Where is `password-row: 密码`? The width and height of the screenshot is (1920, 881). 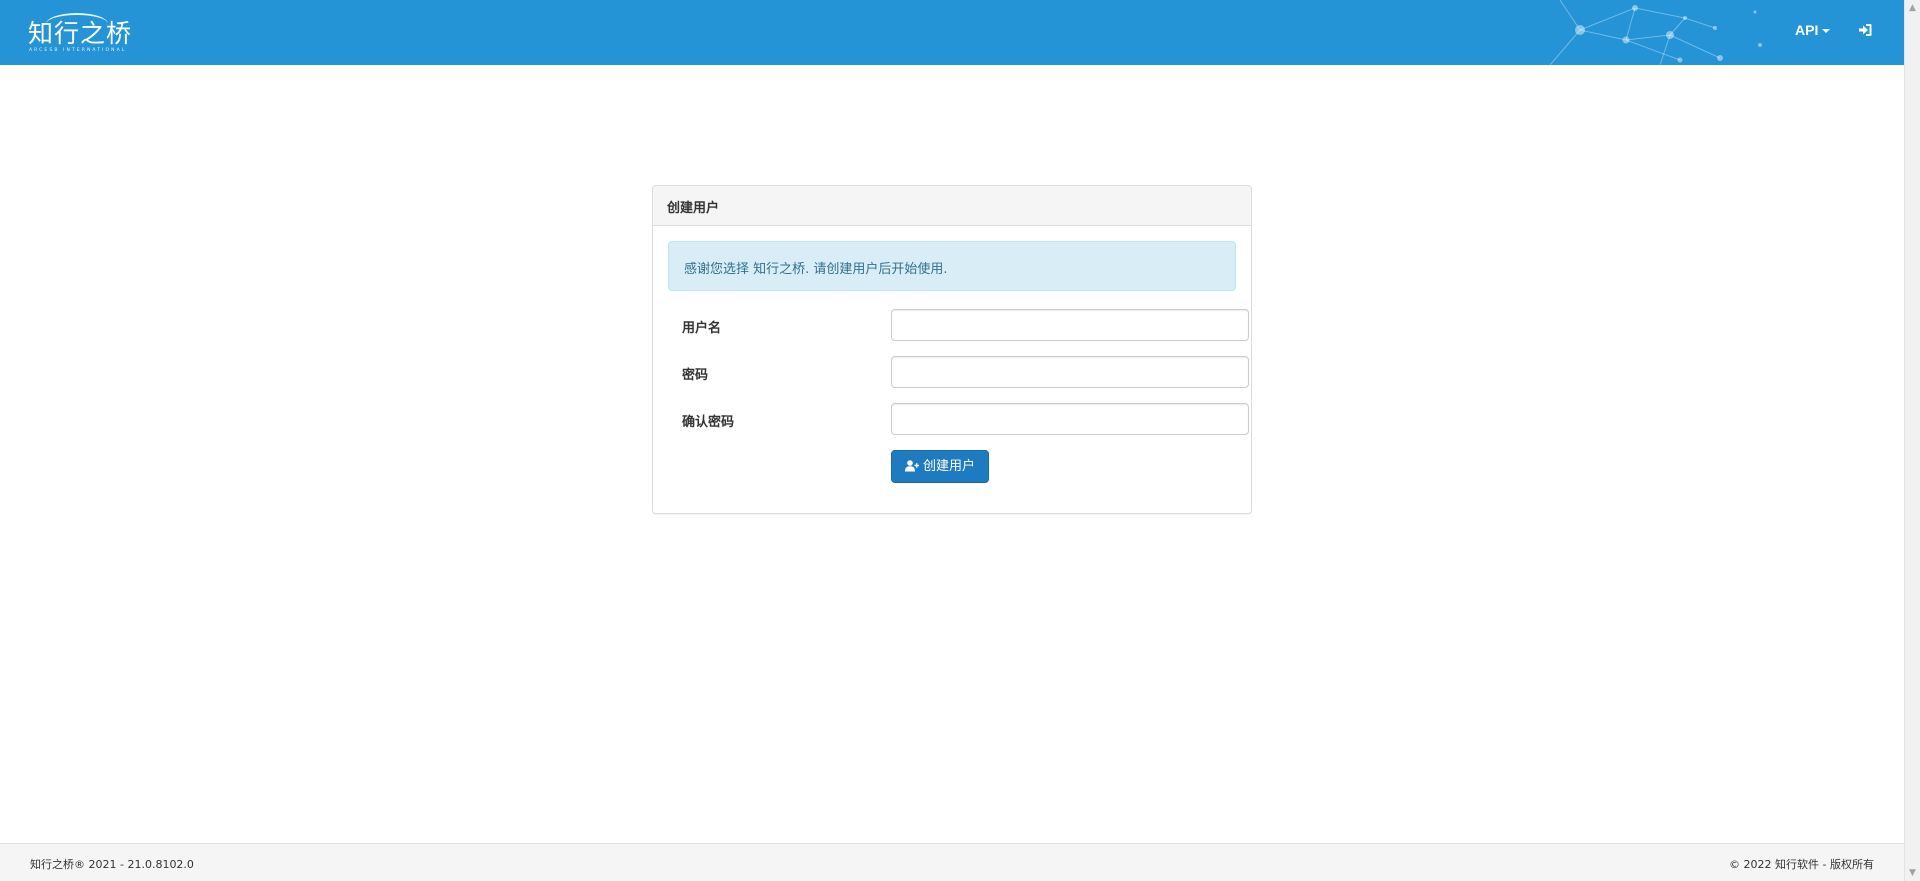
password-row: 密码 is located at coordinates (958, 373).